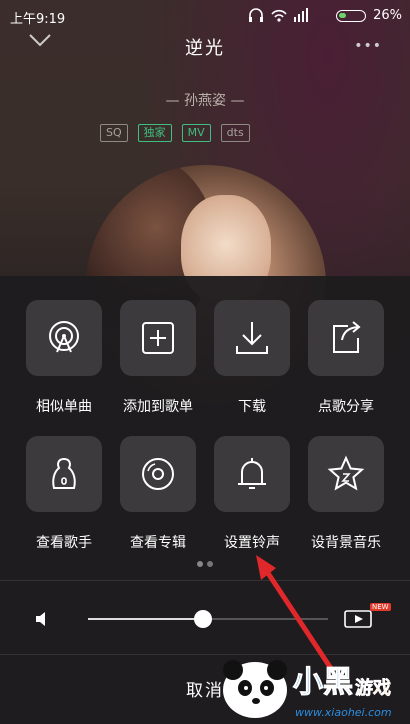  I want to click on view-album-label: 查看专辑, so click(158, 543).